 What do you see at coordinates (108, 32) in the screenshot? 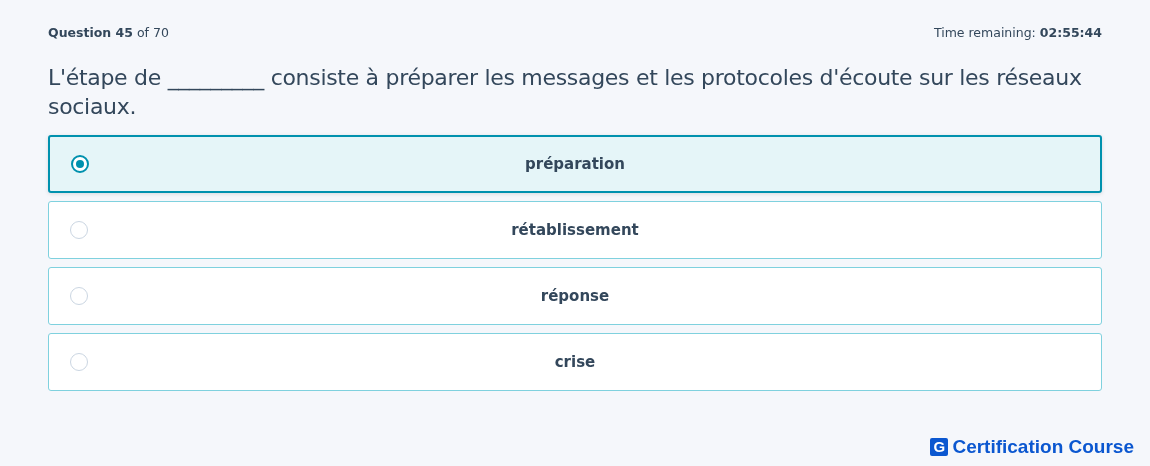
I see `question-counter: Question 45 of 70` at bounding box center [108, 32].